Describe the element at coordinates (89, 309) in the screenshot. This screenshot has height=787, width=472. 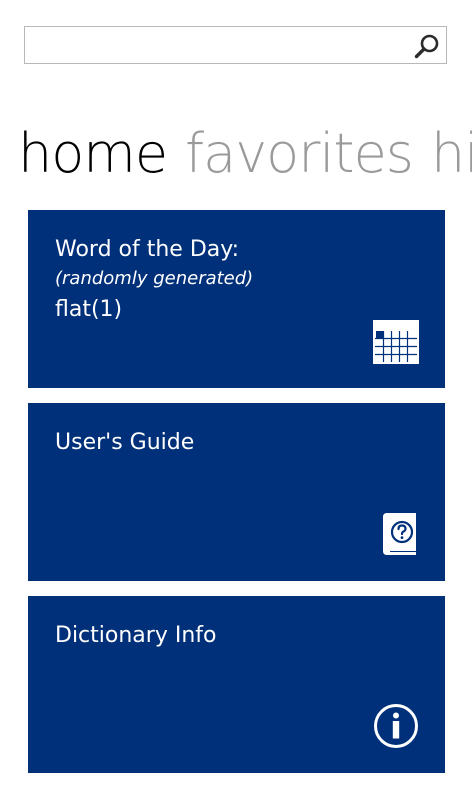
I see `word-of-the-day-word: flat(1)` at that location.